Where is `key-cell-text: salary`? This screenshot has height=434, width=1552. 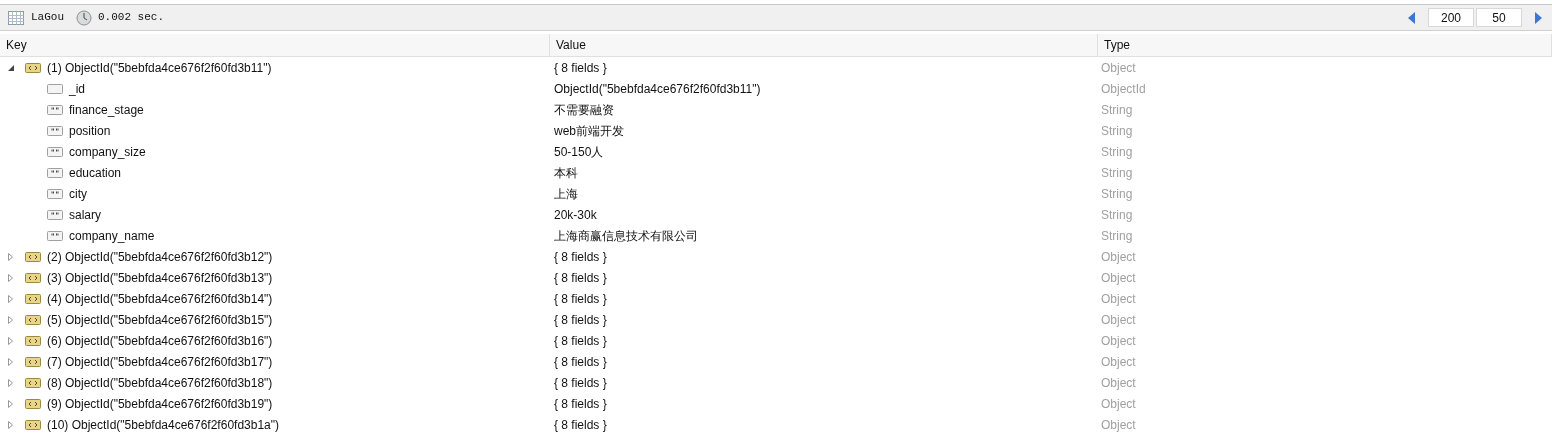 key-cell-text: salary is located at coordinates (85, 215).